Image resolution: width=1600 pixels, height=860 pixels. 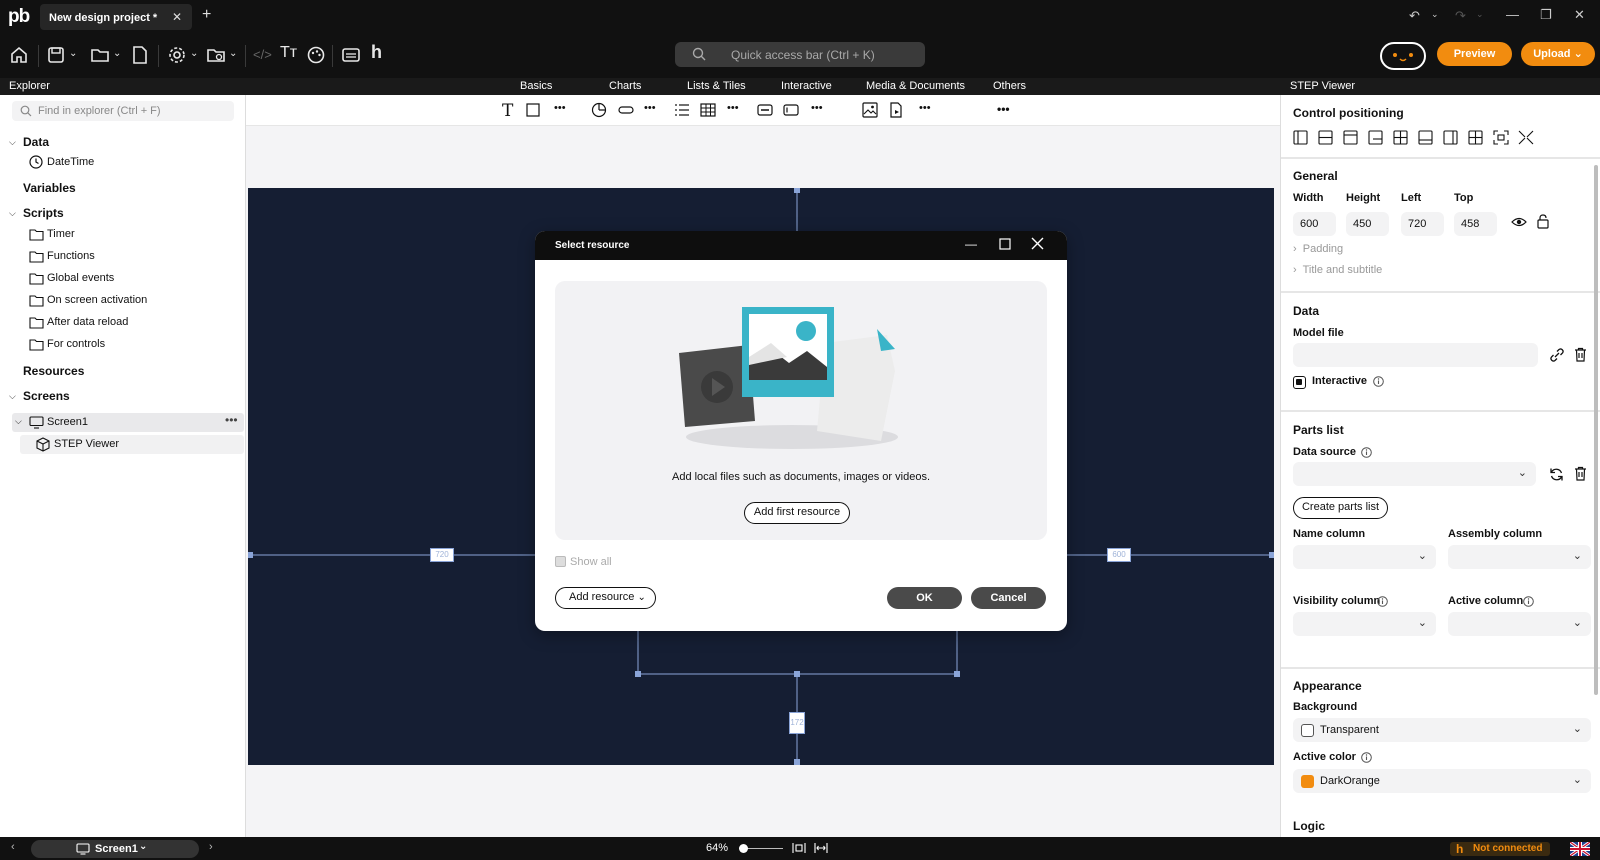 What do you see at coordinates (1435, 14) in the screenshot?
I see `undo-dropdown-icon: ⌄` at bounding box center [1435, 14].